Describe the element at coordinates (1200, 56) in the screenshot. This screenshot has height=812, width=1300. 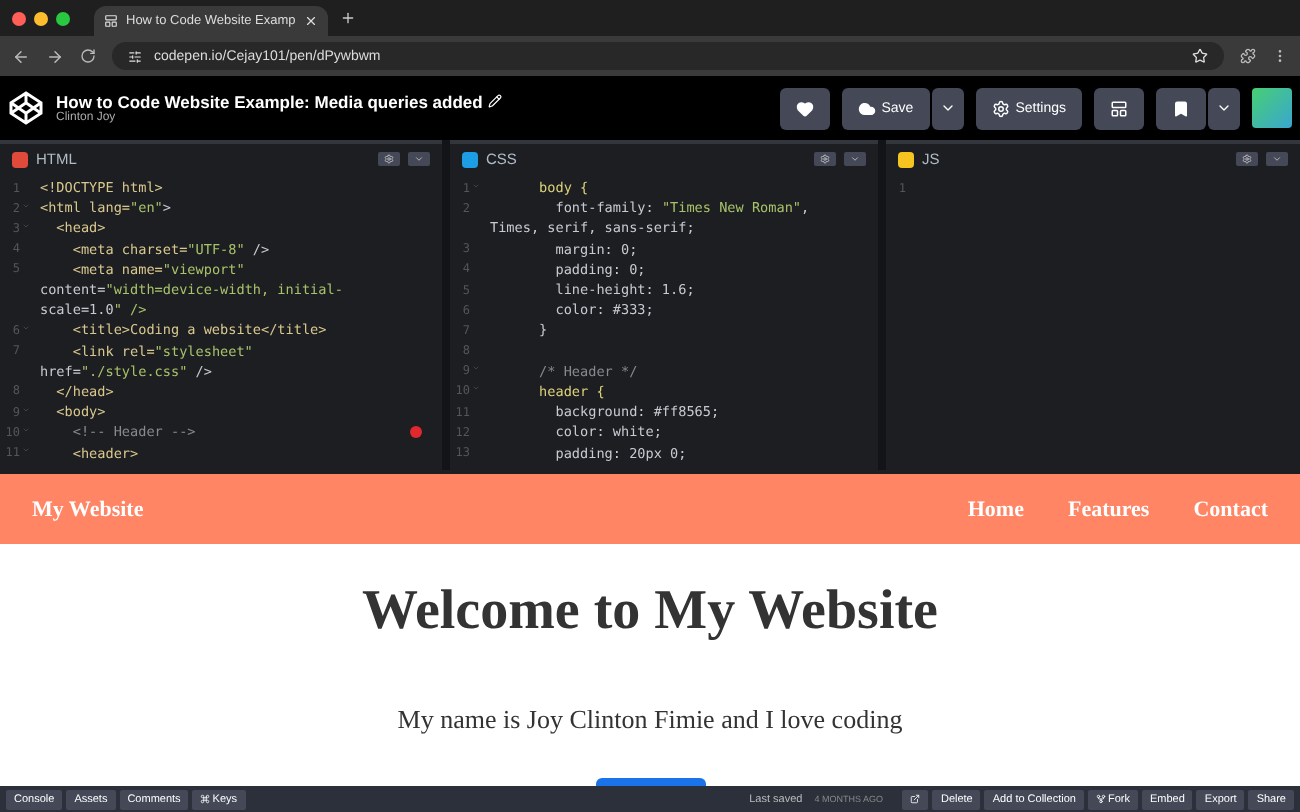
I see `bookmark-star-icon` at that location.